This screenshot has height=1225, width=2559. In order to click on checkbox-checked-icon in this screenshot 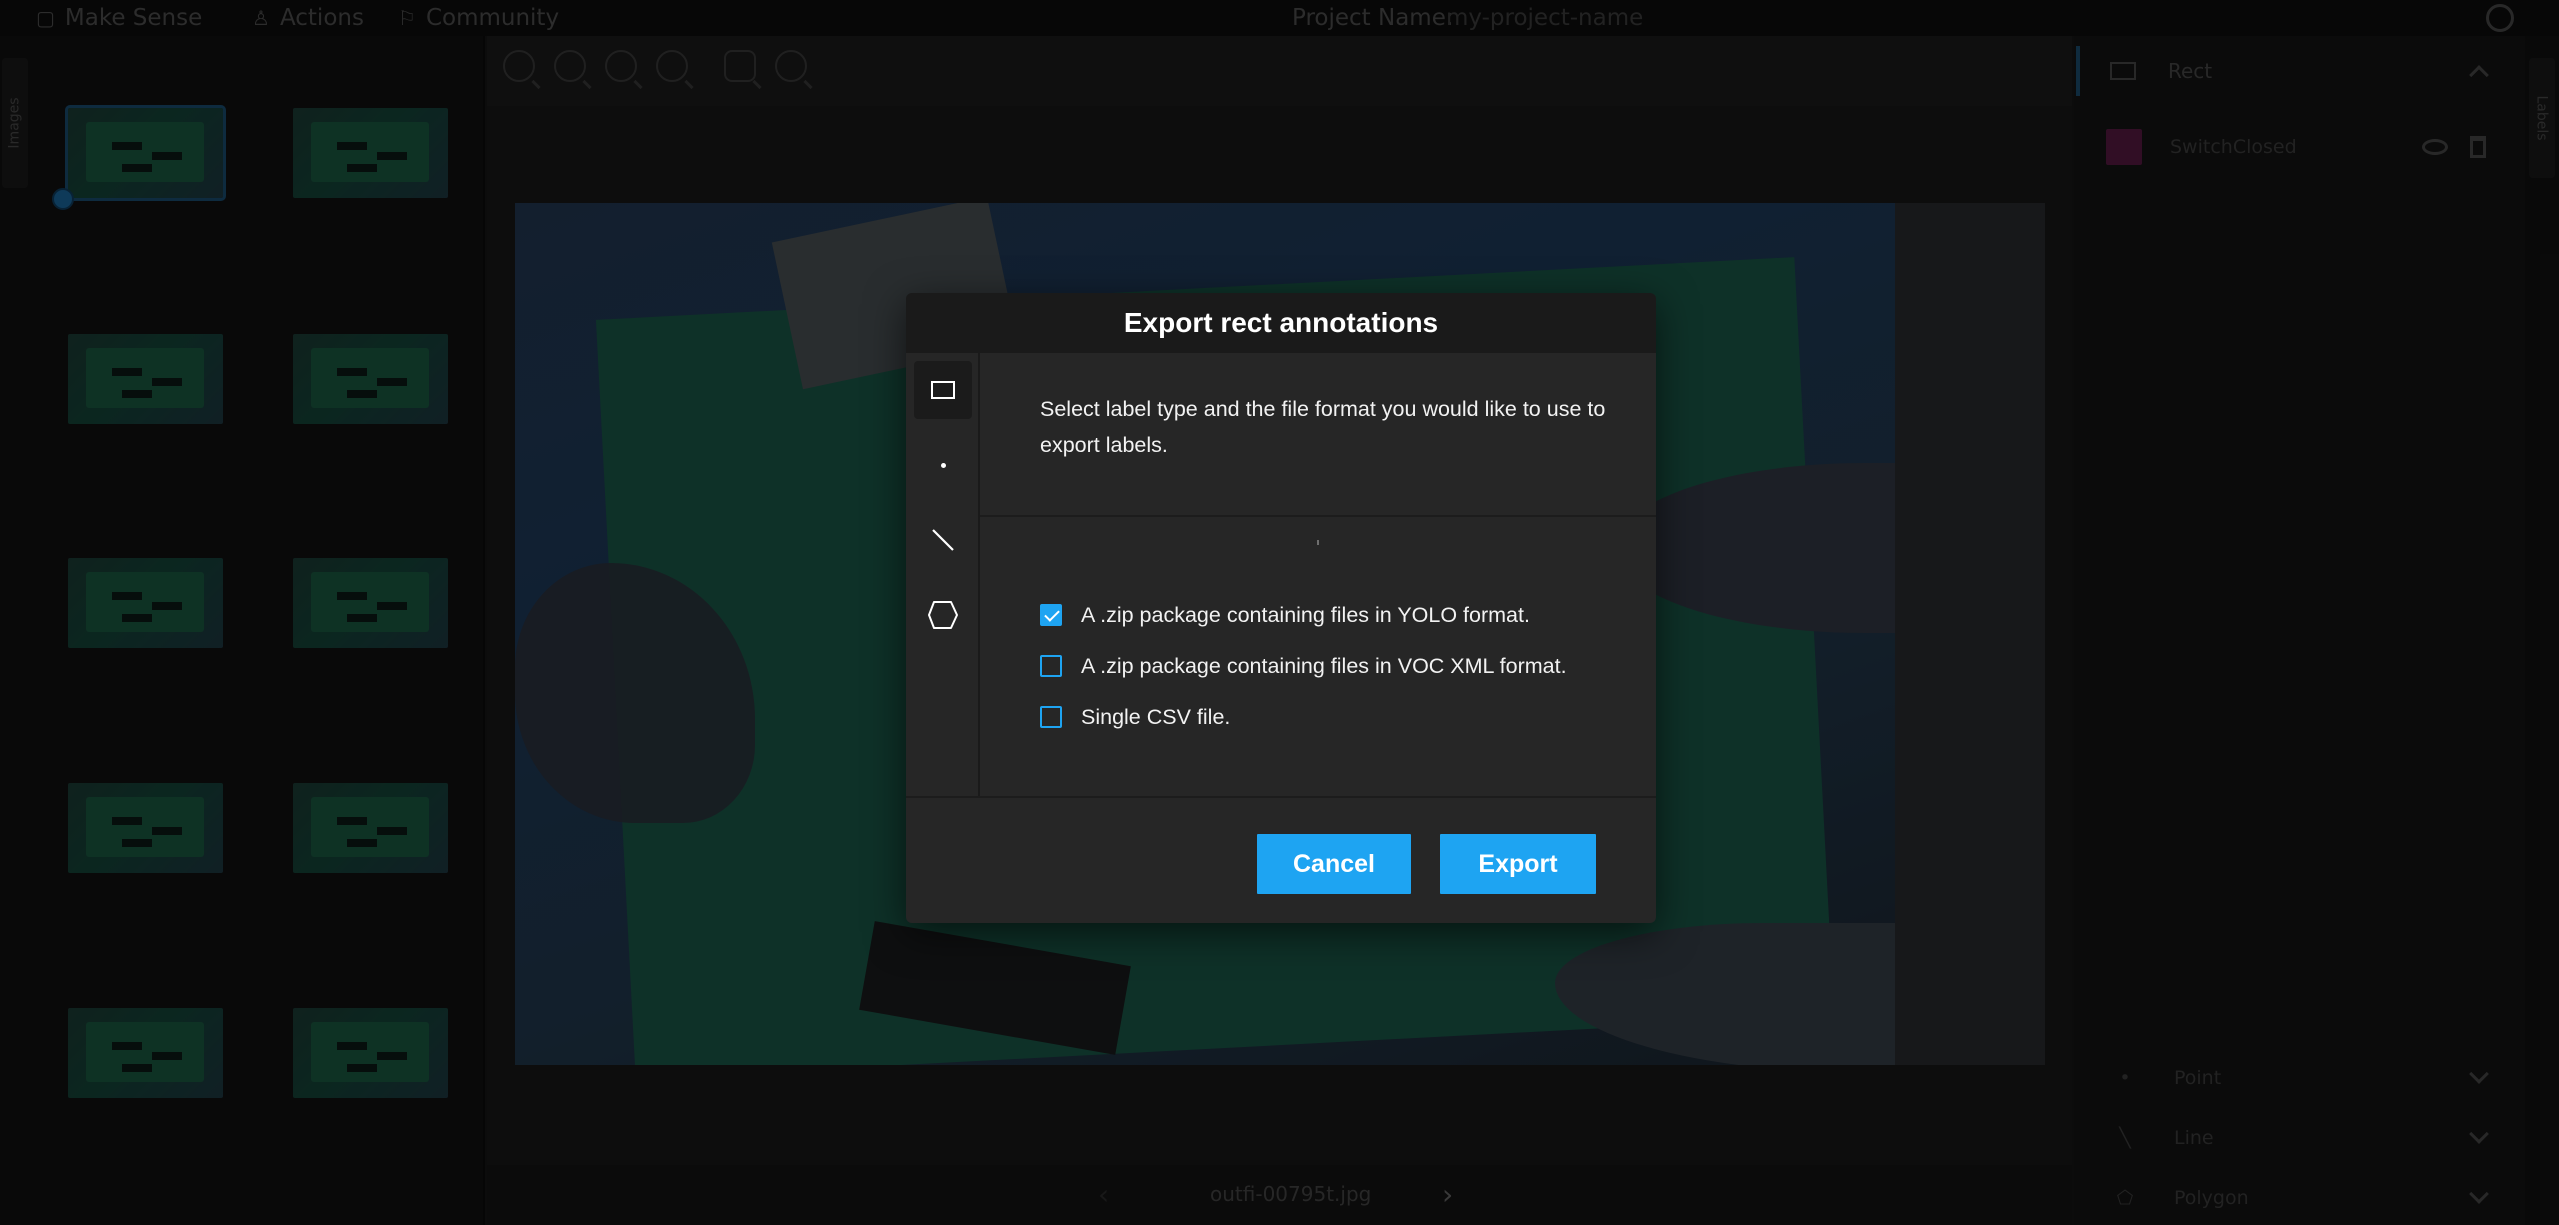, I will do `click(1051, 615)`.